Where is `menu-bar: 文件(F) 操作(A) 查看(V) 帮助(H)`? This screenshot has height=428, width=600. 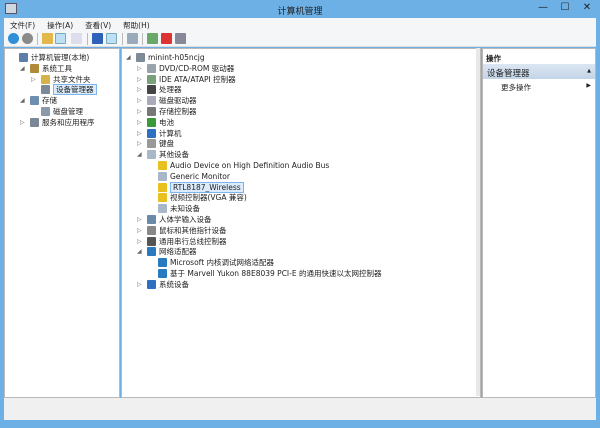 menu-bar: 文件(F) 操作(A) 查看(V) 帮助(H) is located at coordinates (300, 24).